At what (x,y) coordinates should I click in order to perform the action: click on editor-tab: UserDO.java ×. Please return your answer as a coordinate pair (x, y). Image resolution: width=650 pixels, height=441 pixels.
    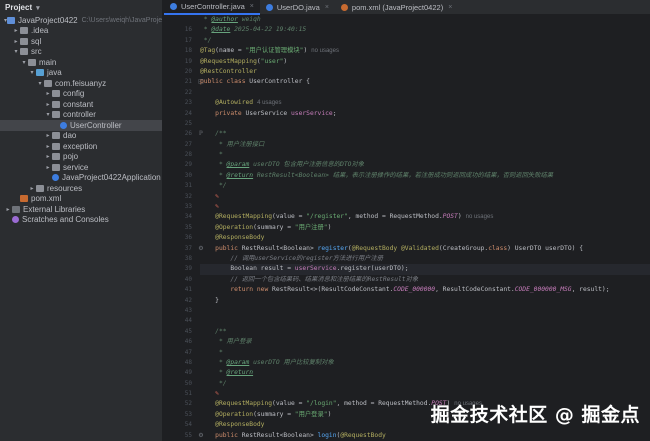
    Looking at the image, I should click on (297, 7).